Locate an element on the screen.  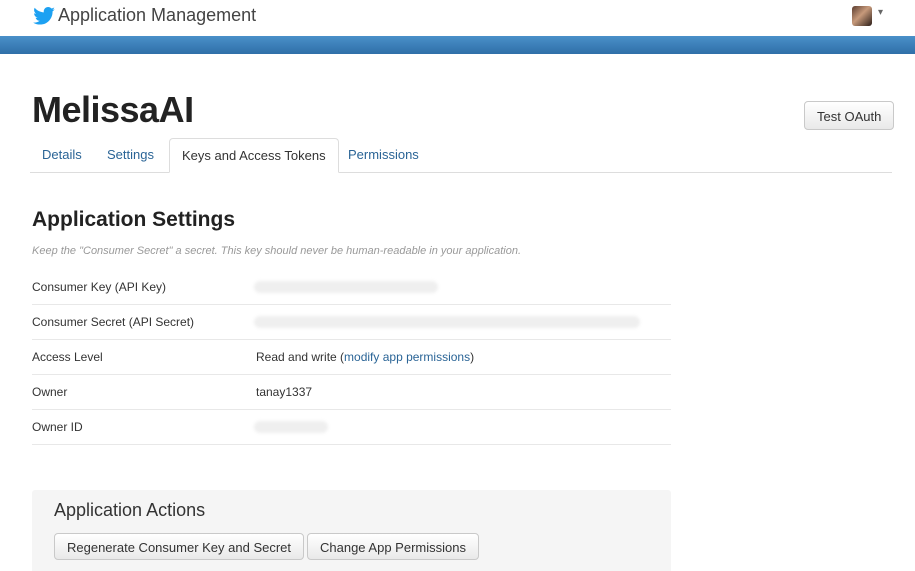
owner-id-label: Owner ID is located at coordinates (57, 427).